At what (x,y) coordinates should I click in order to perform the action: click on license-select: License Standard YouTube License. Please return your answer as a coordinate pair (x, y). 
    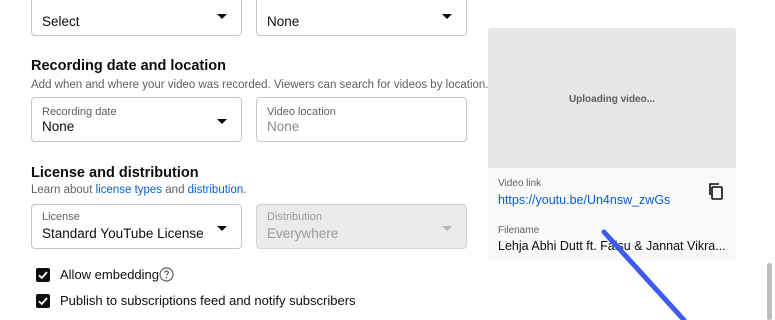
    Looking at the image, I should click on (136, 226).